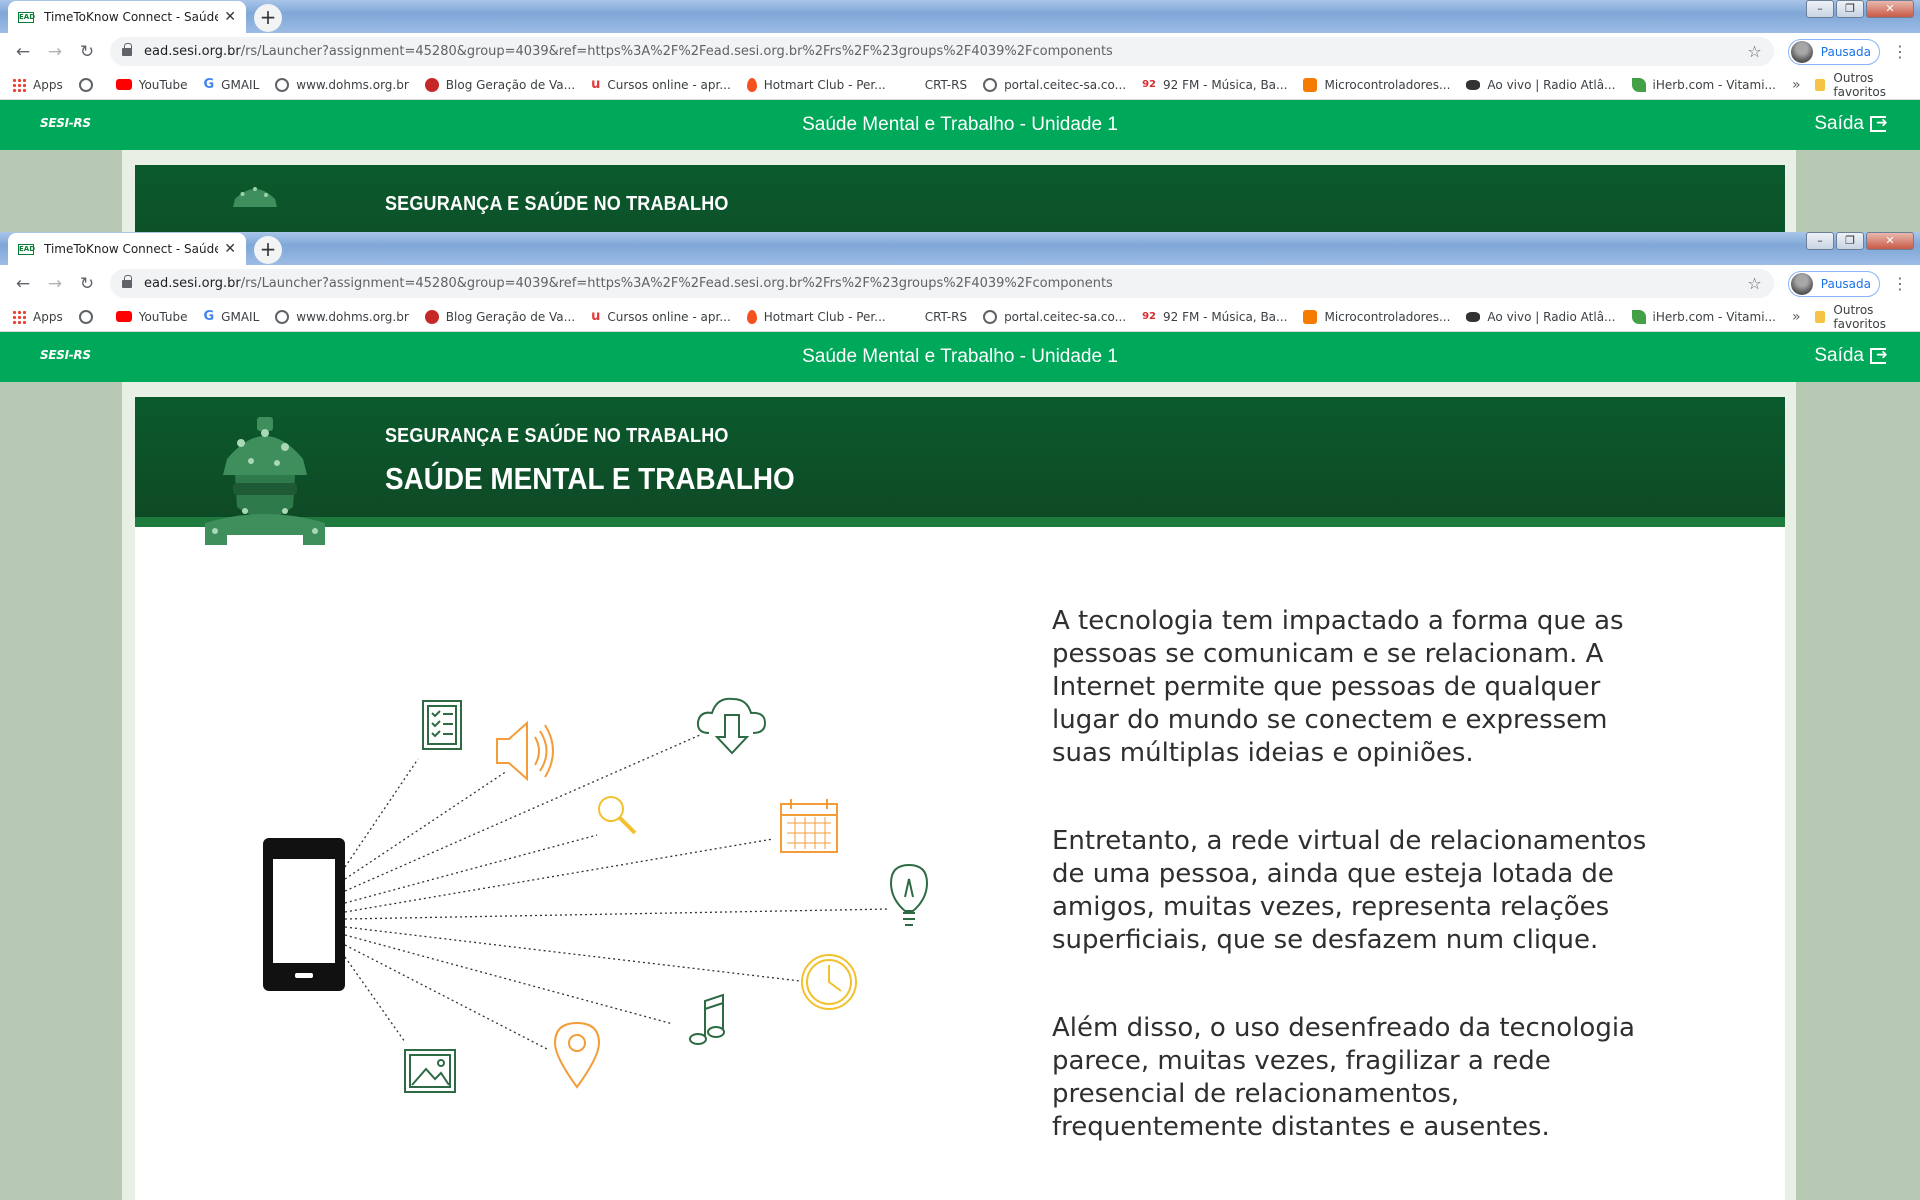 The height and width of the screenshot is (1200, 1920). What do you see at coordinates (960, 198) in the screenshot?
I see `lesson-banner: SEGURANÇA E SAÚDE NO TRABALHO` at bounding box center [960, 198].